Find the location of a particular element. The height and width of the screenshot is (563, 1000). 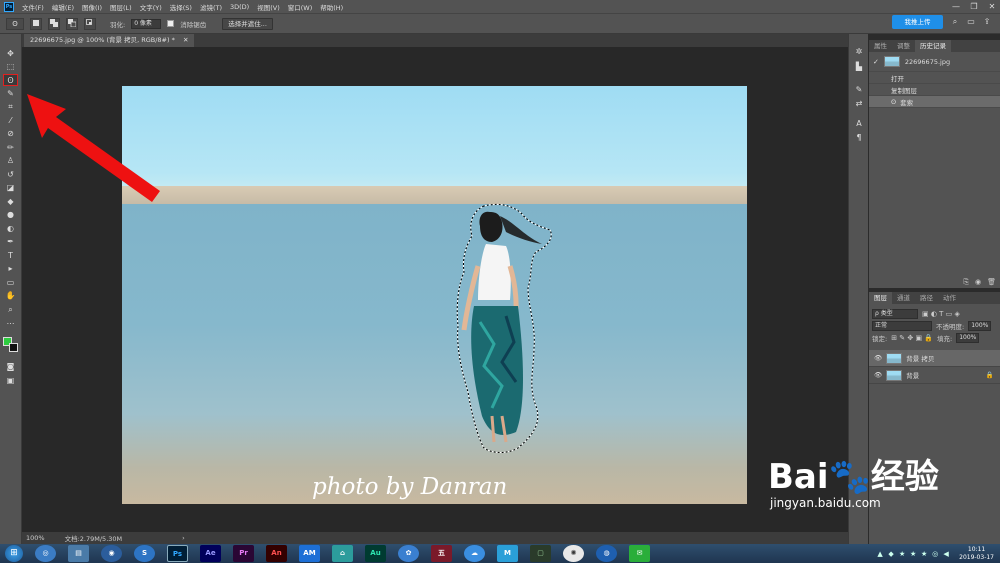

close-icon: ✕ is located at coordinates (992, 6).